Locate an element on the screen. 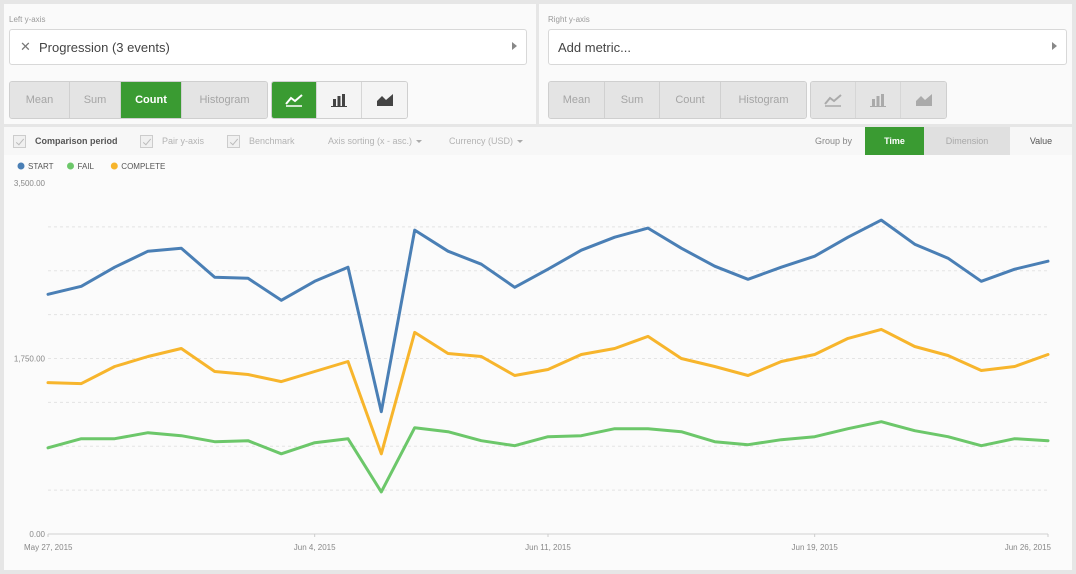 The height and width of the screenshot is (574, 1076). currency-dropdown: Currency (USD) is located at coordinates (486, 141).